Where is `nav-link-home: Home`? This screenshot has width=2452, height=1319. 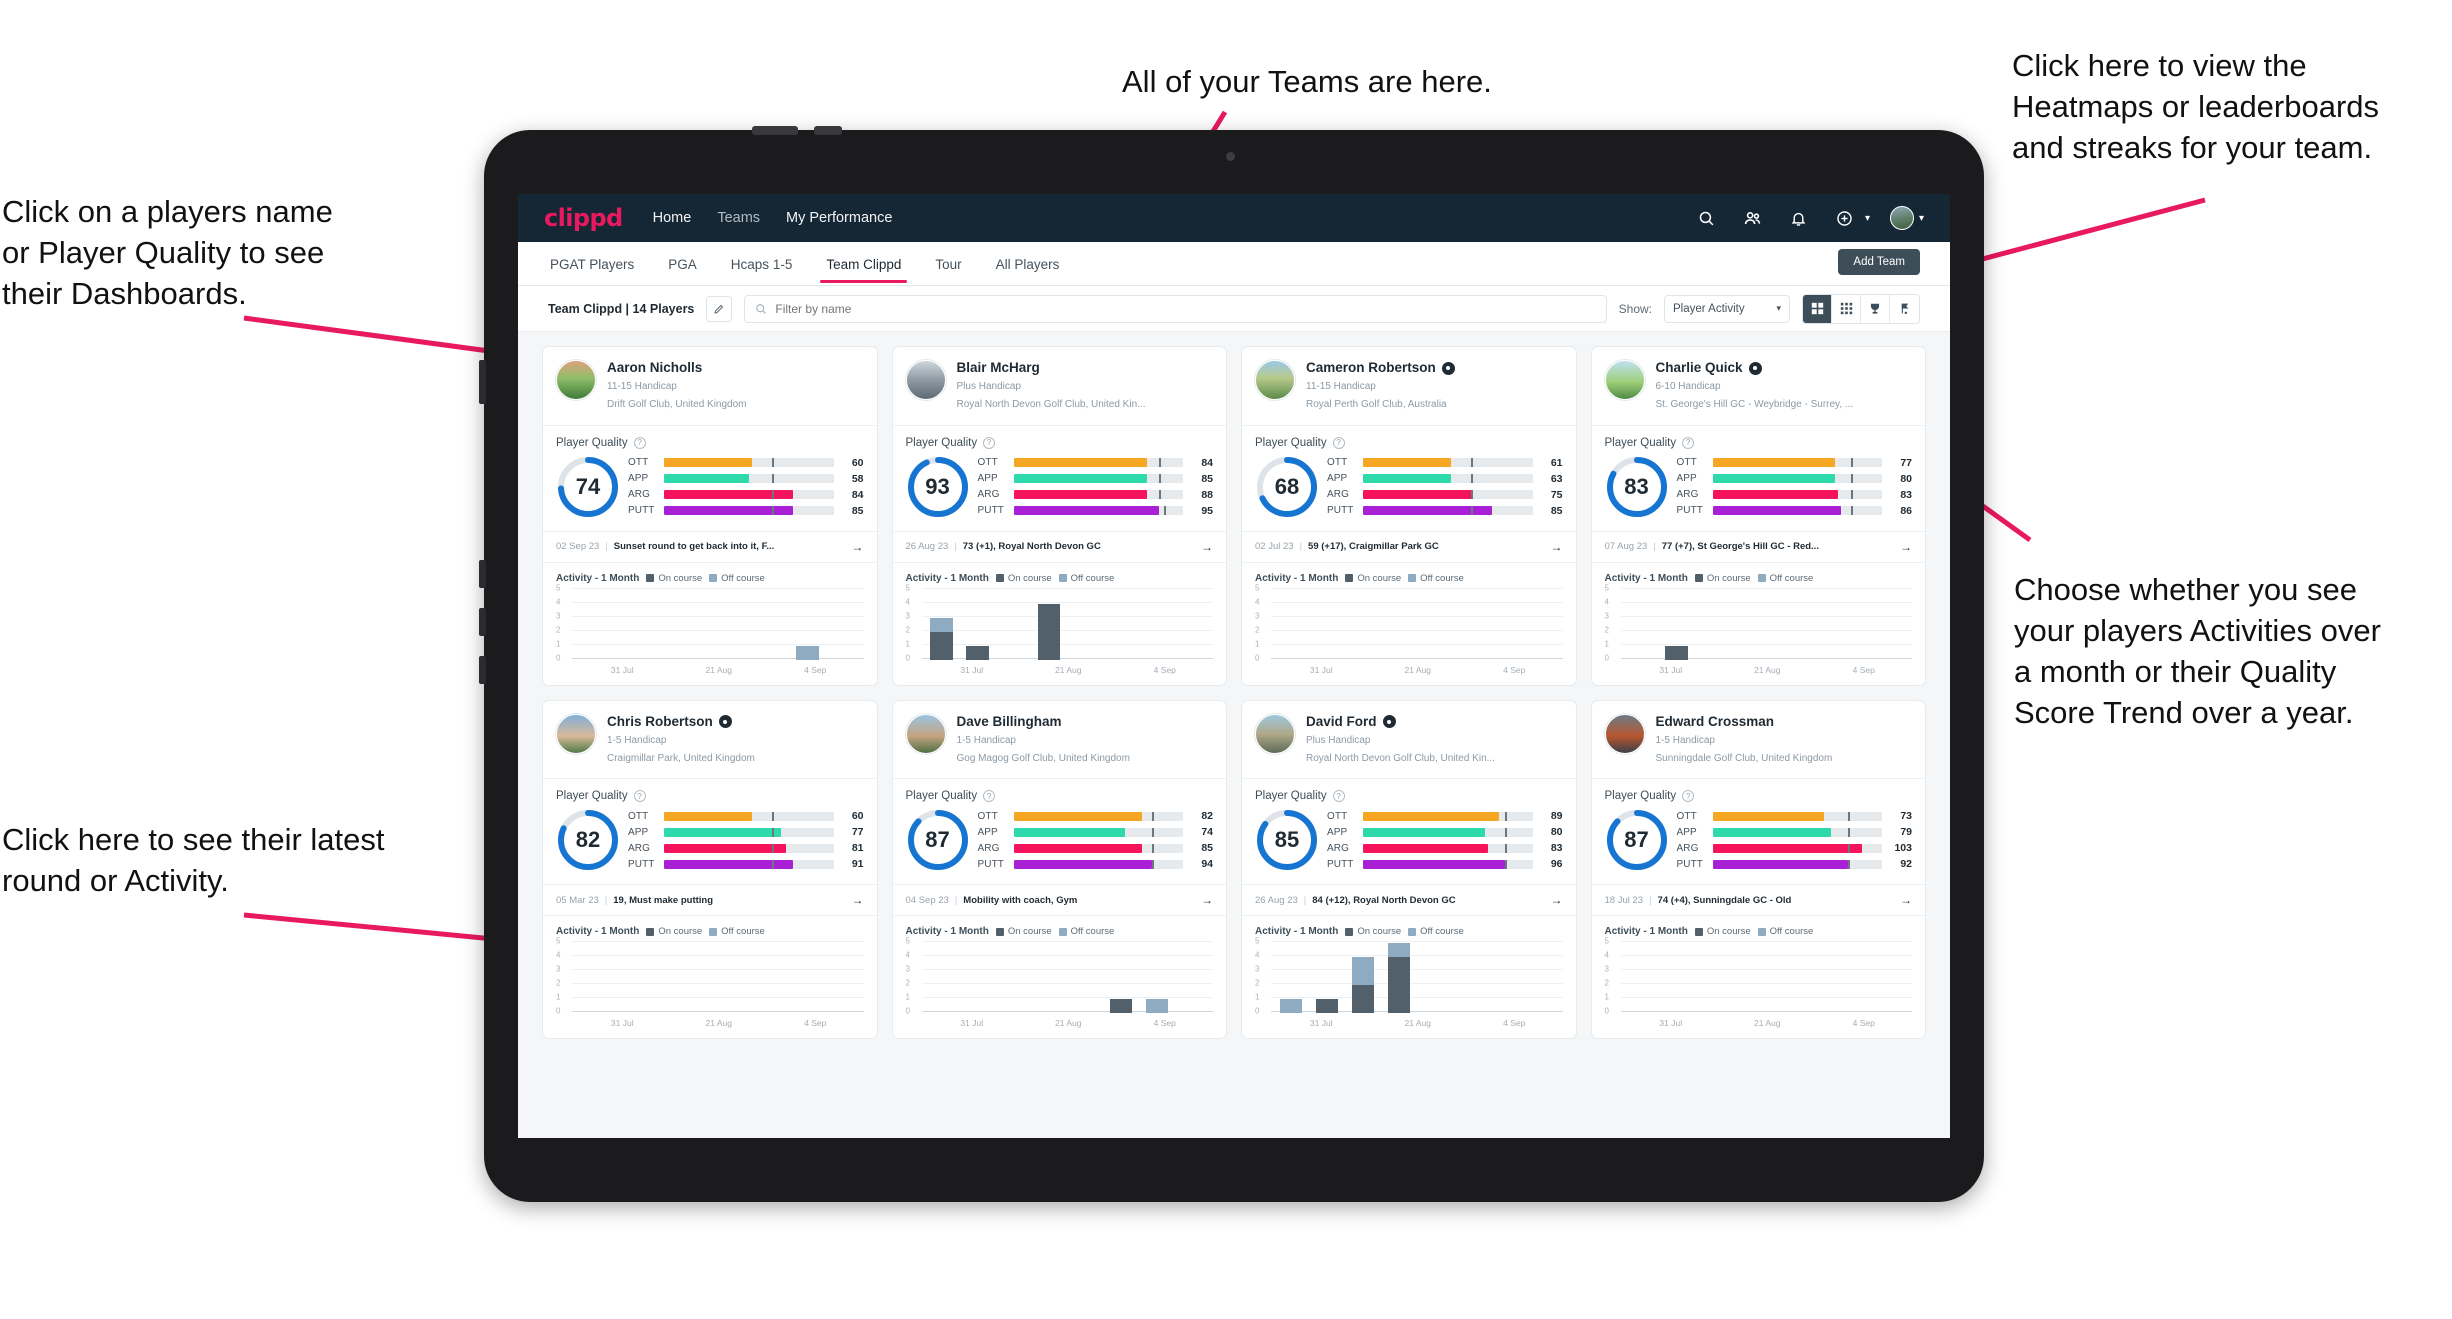
nav-link-home: Home is located at coordinates (672, 218).